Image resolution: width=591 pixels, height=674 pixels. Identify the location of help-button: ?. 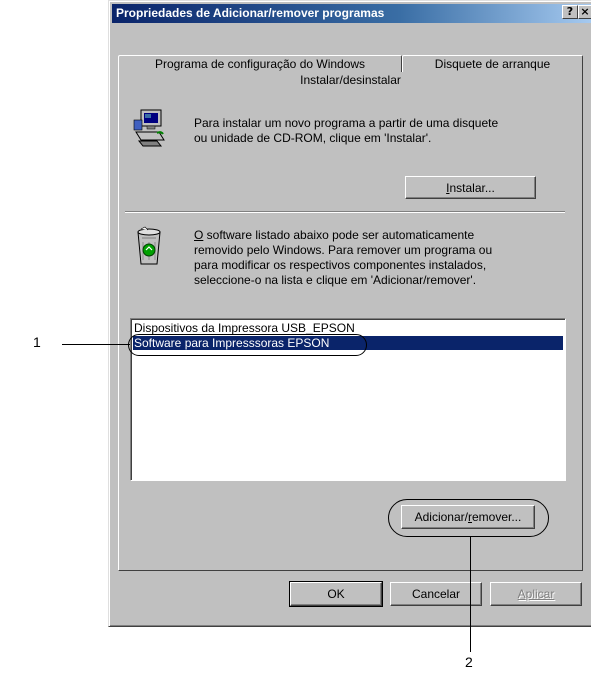
(570, 12).